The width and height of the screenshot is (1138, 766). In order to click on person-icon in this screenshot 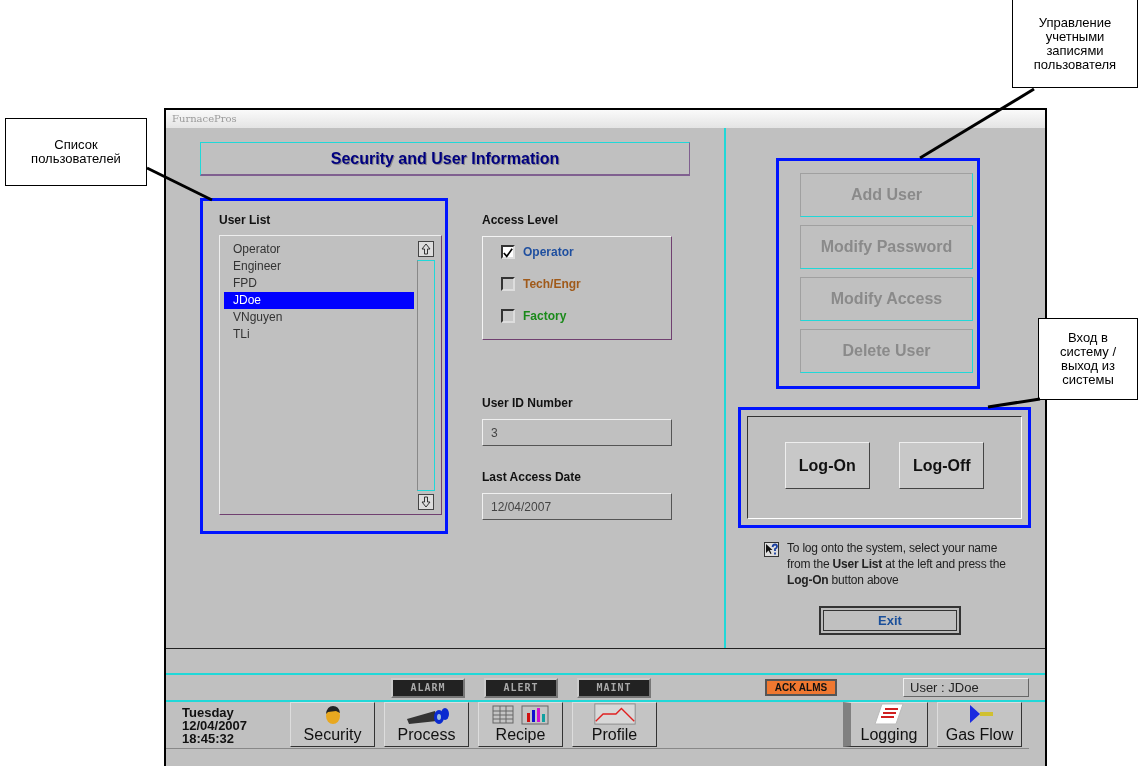, I will do `click(332, 715)`.